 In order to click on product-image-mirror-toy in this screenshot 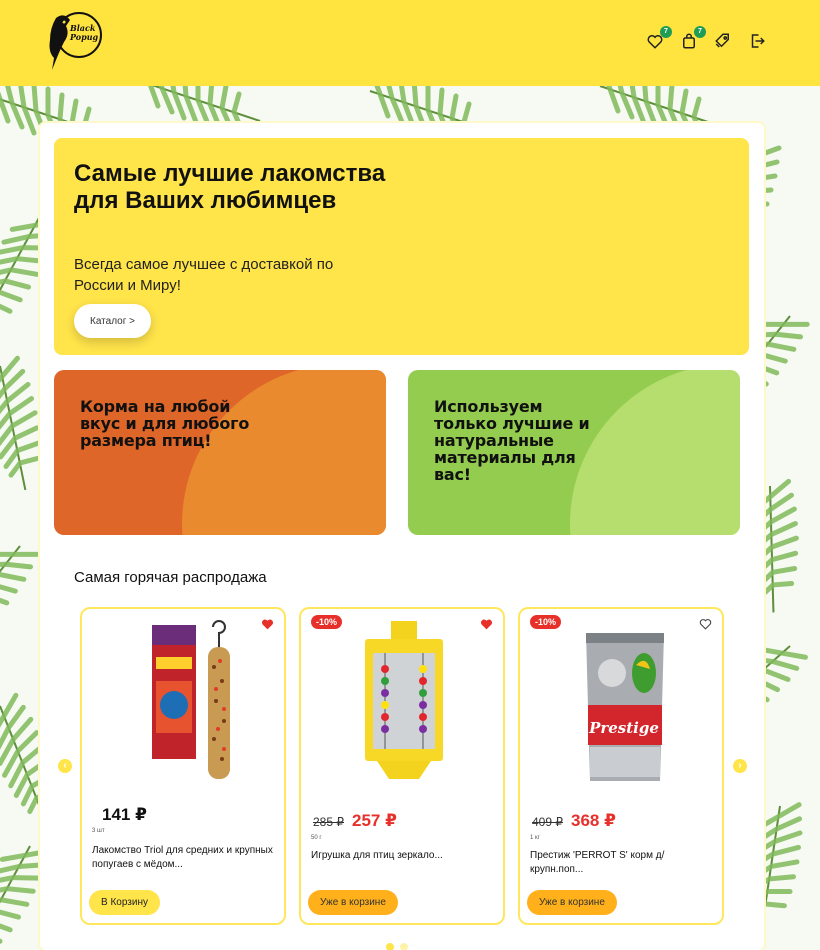, I will do `click(404, 700)`.